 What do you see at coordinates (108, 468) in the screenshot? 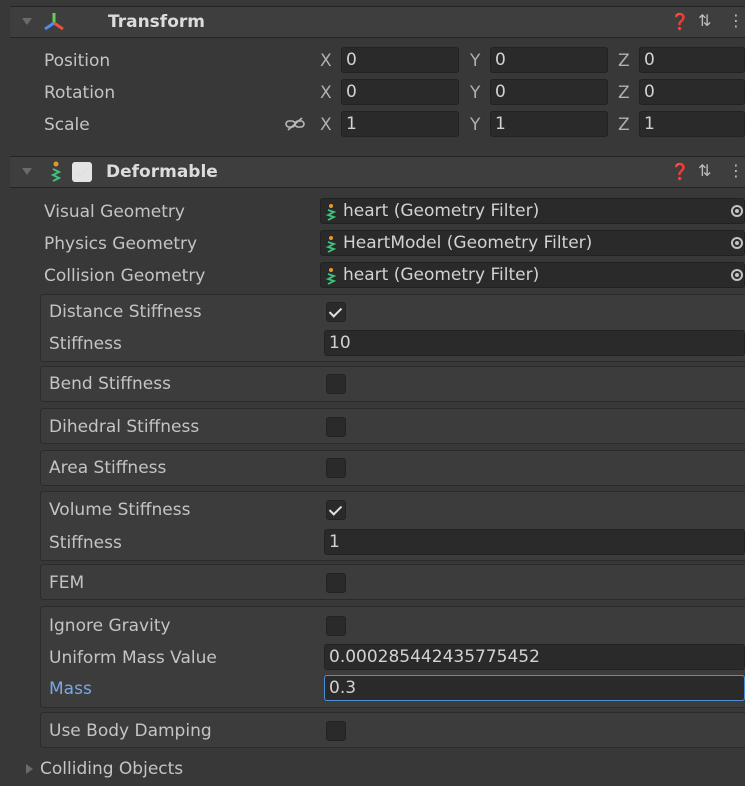
I see `area-stiffness-label: Area Stiffness` at bounding box center [108, 468].